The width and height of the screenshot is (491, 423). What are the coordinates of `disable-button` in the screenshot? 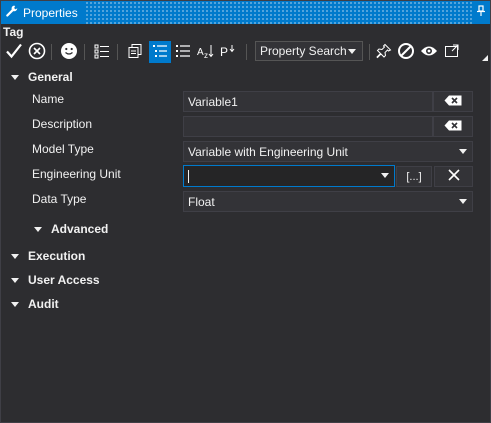 It's located at (406, 52).